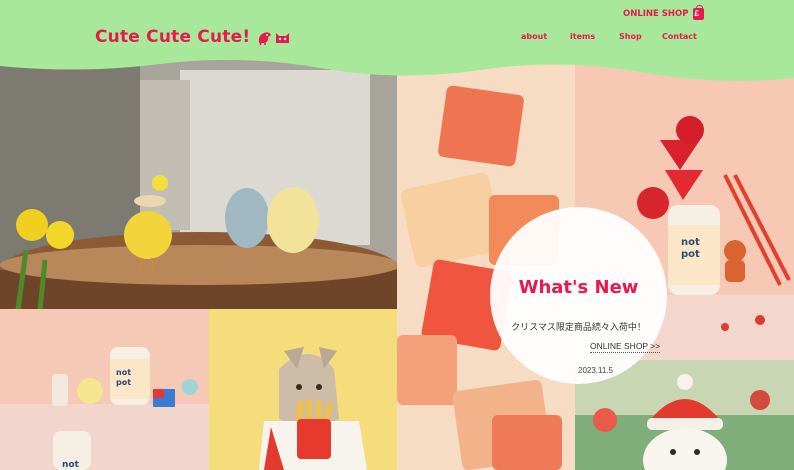 The image size is (794, 470). What do you see at coordinates (104, 389) in the screenshot?
I see `products-photo-tile: not pot not` at bounding box center [104, 389].